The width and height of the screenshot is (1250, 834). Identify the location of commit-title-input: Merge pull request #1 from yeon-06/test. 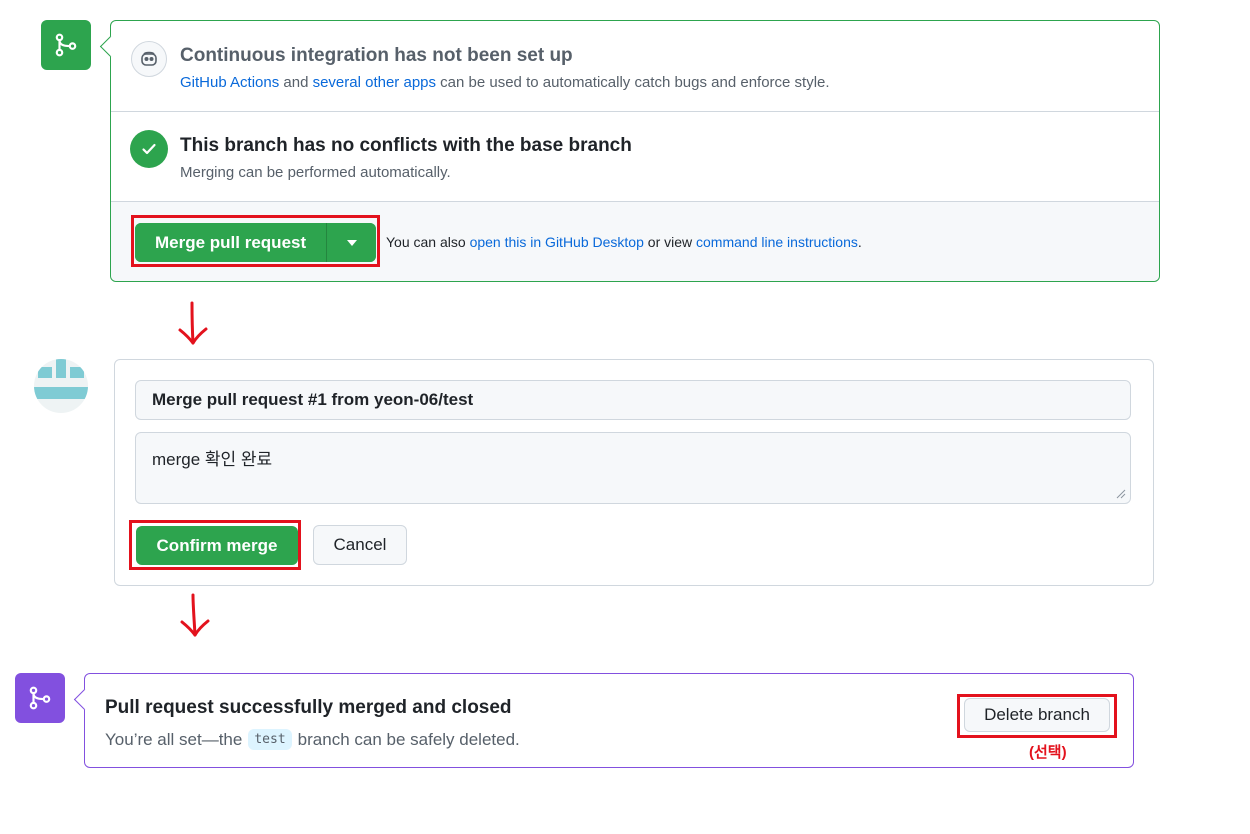
(633, 400).